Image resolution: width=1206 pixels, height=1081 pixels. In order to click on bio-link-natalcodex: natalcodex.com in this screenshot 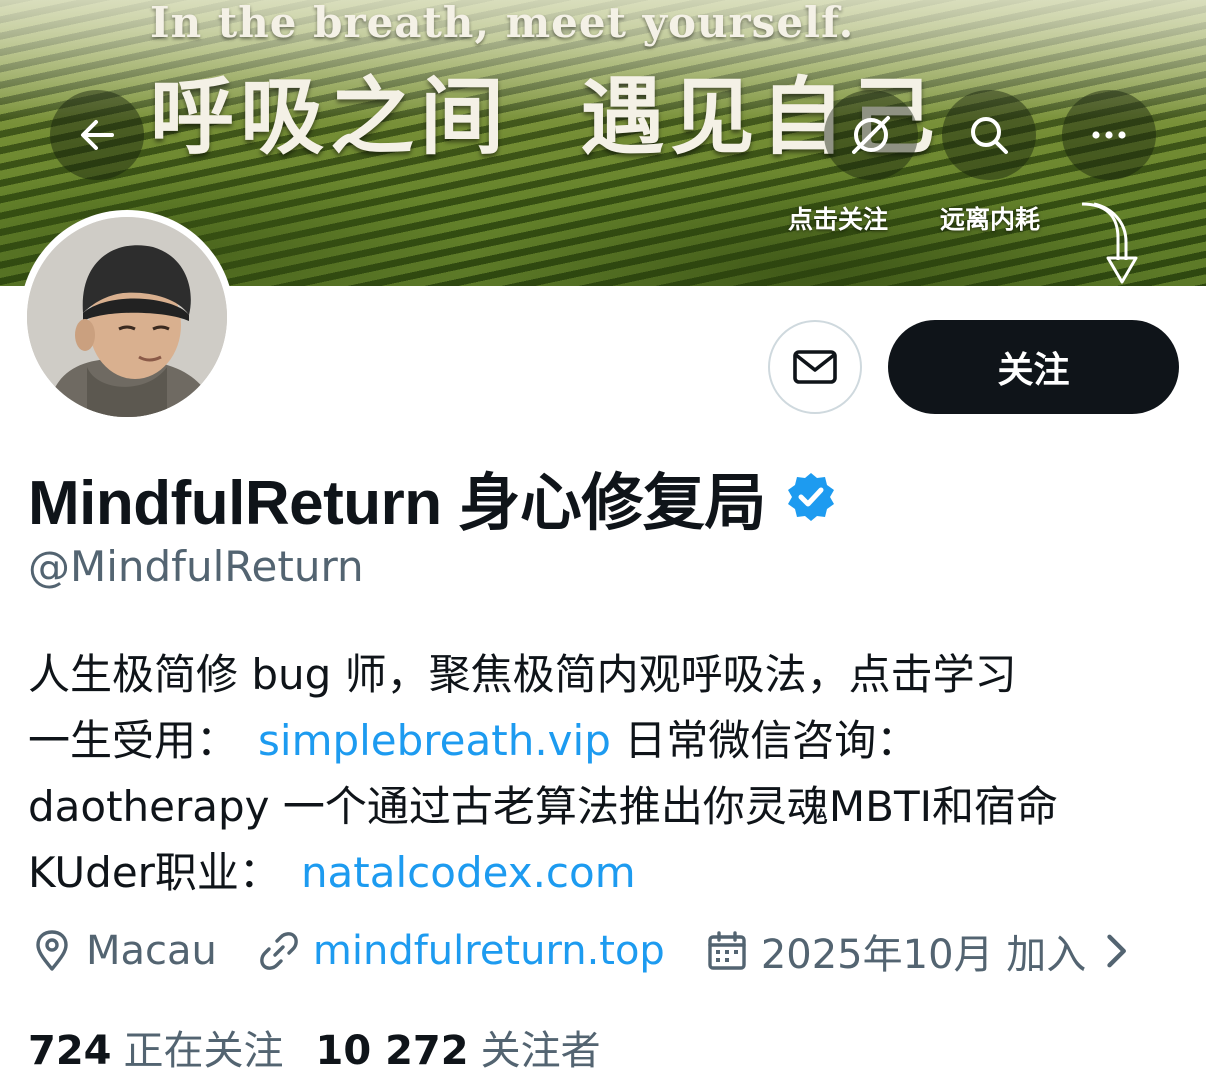, I will do `click(468, 872)`.